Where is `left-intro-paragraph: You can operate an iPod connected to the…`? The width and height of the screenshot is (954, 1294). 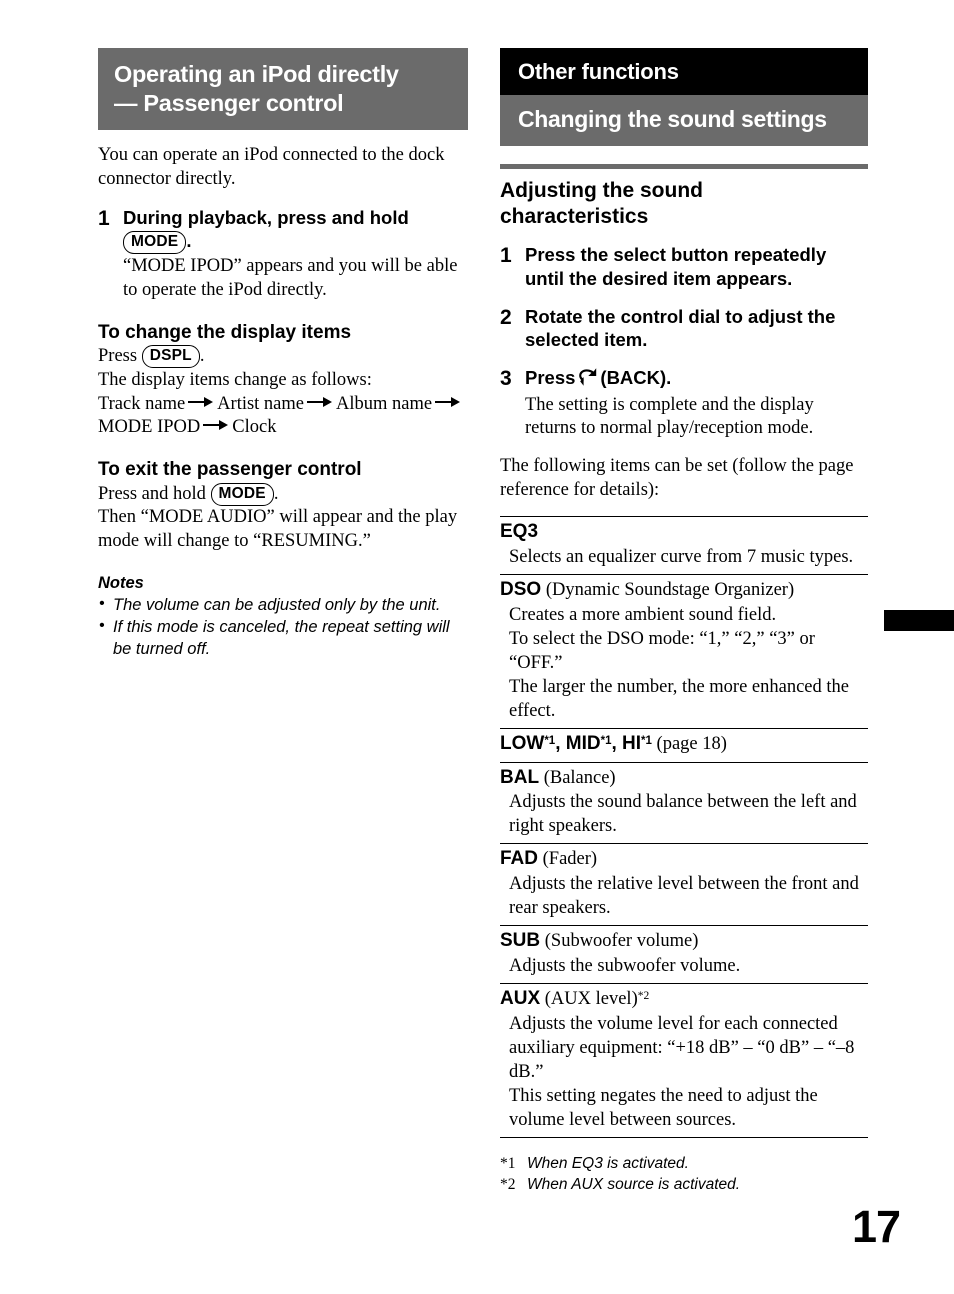
left-intro-paragraph: You can operate an iPod connected to the… is located at coordinates (271, 167).